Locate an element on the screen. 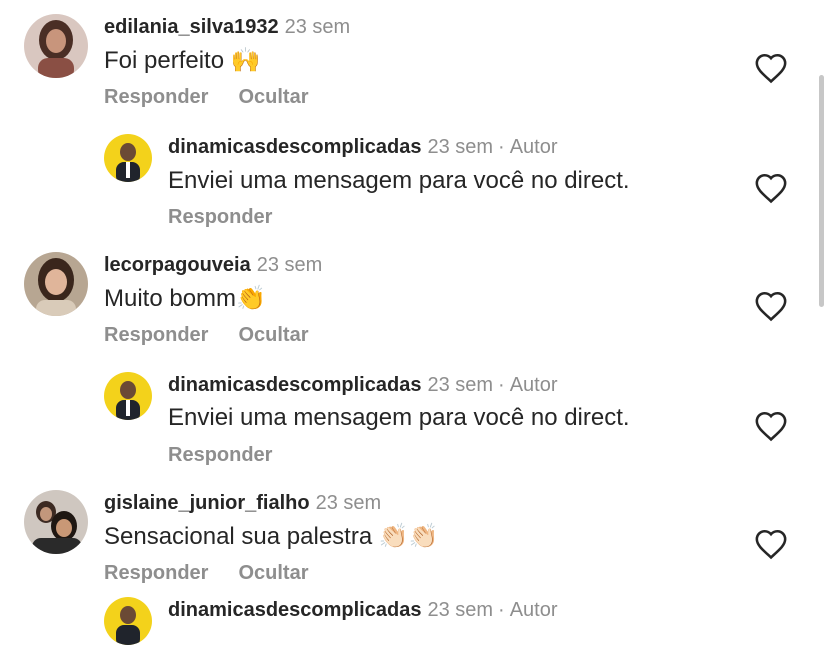  comment-body: Sensacional sua palestra is located at coordinates (238, 536).